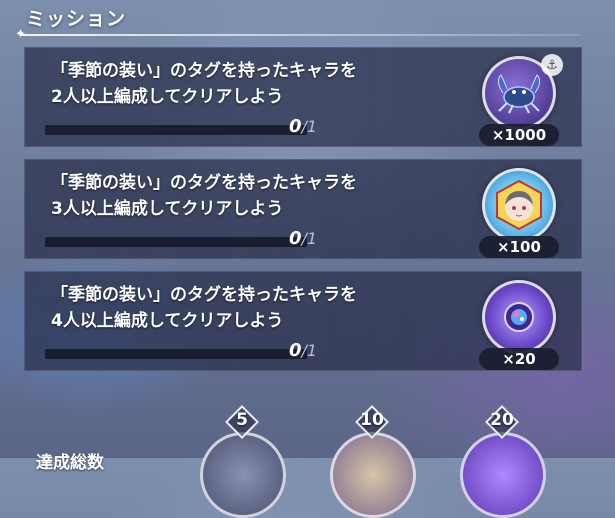  I want to click on milestone-marker: 20, so click(502, 422).